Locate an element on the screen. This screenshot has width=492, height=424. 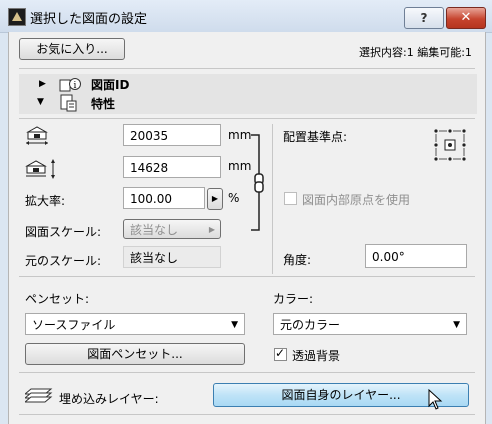
percent-unit: % is located at coordinates (234, 198).